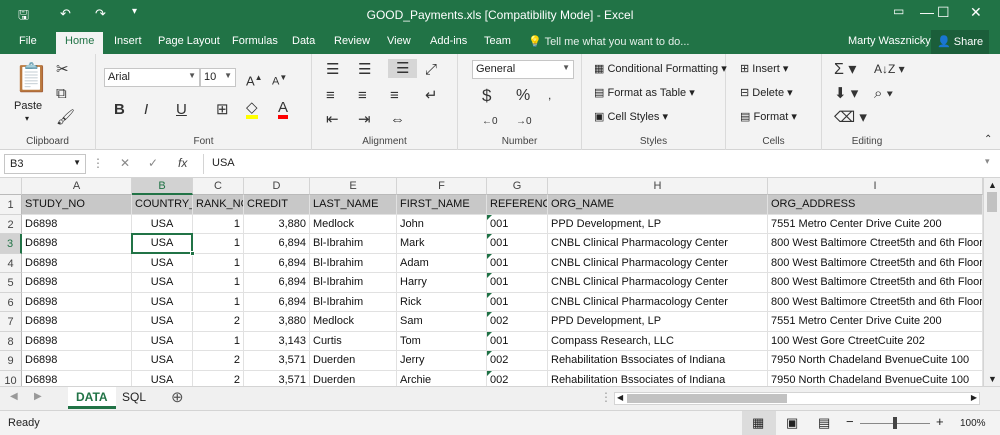 The width and height of the screenshot is (1000, 435). Describe the element at coordinates (764, 68) in the screenshot. I see `insert-cells-button: ⊞ Insert ▾` at that location.